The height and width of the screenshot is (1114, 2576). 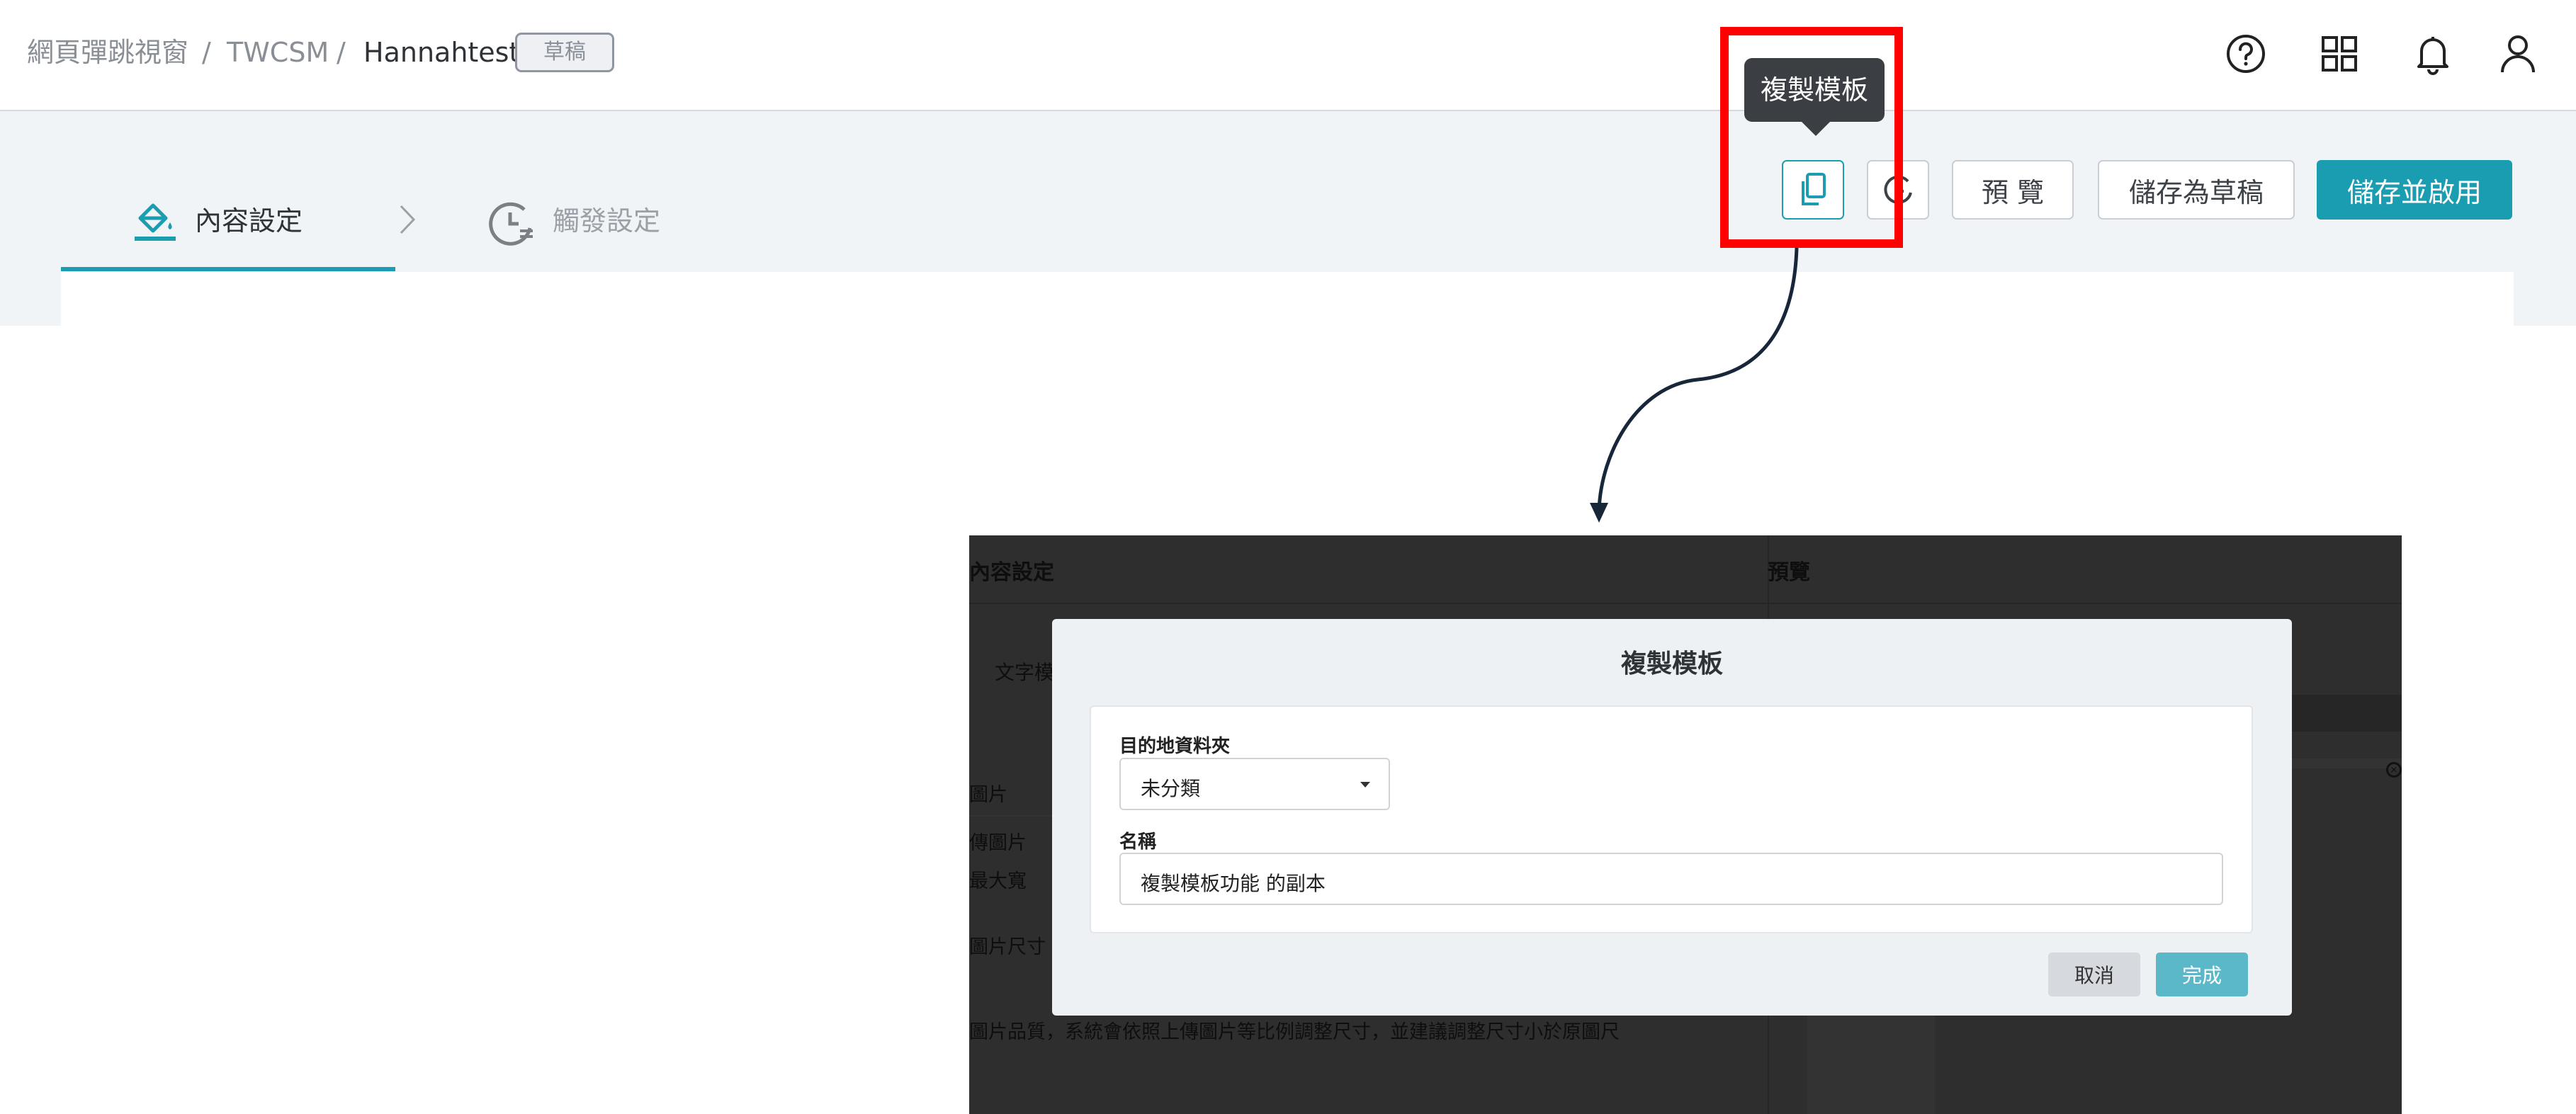 I want to click on step-trigger-settings: 觸發設定, so click(x=606, y=221).